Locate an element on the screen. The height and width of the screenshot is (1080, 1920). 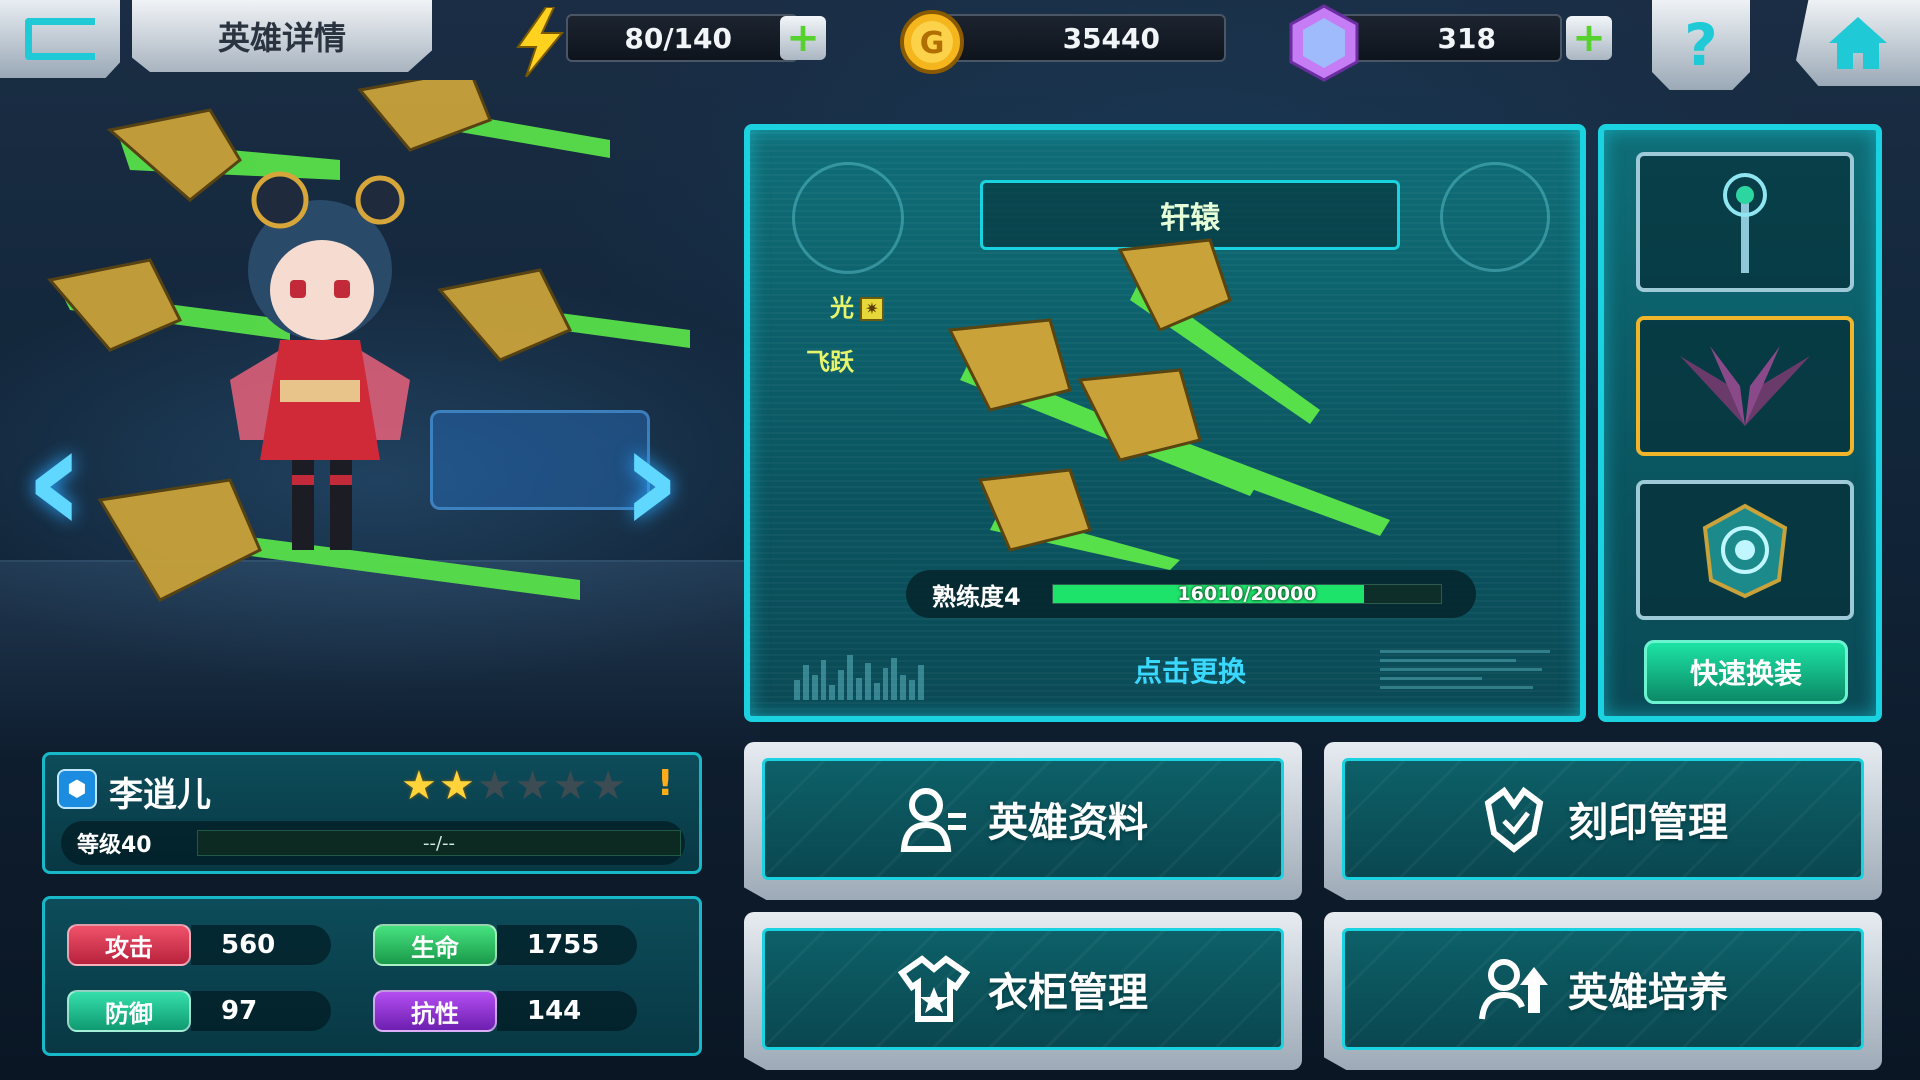
defense-label: 防御 is located at coordinates (129, 1011).